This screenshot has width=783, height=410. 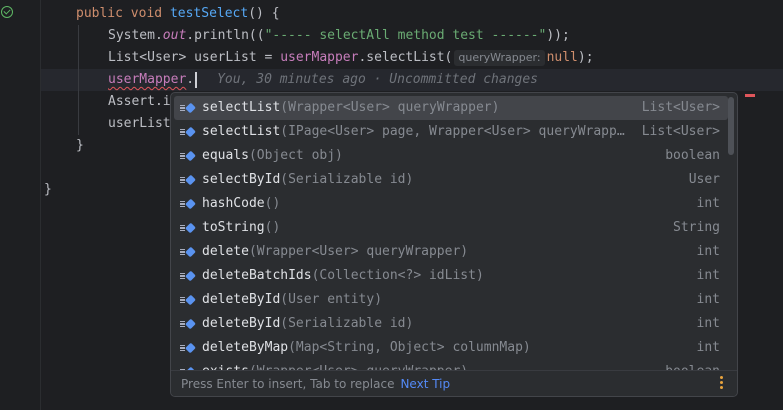 What do you see at coordinates (750, 95) in the screenshot?
I see `error-marker` at bounding box center [750, 95].